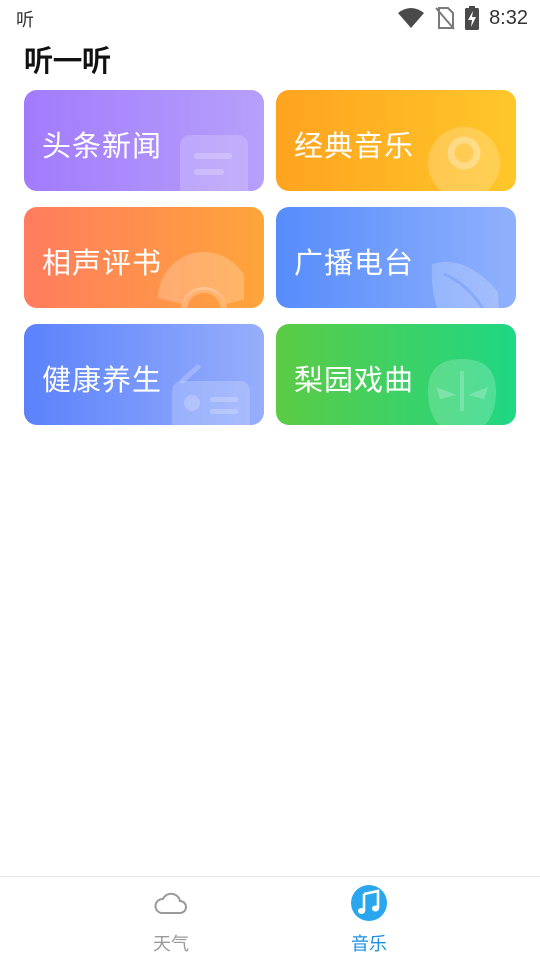 The image size is (540, 960). What do you see at coordinates (464, 159) in the screenshot?
I see `vinyl-record-icon` at bounding box center [464, 159].